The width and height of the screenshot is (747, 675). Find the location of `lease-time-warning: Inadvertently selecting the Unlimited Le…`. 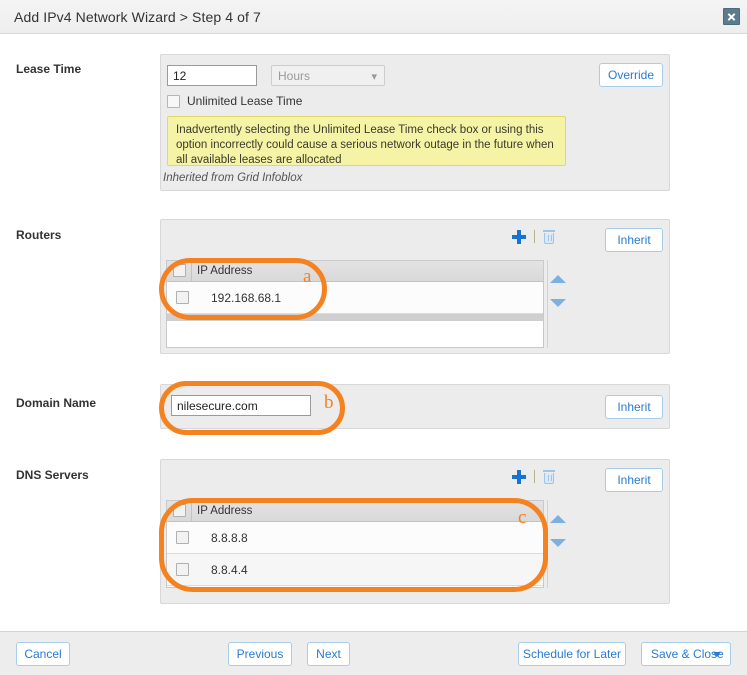

lease-time-warning: Inadvertently selecting the Unlimited Le… is located at coordinates (366, 141).